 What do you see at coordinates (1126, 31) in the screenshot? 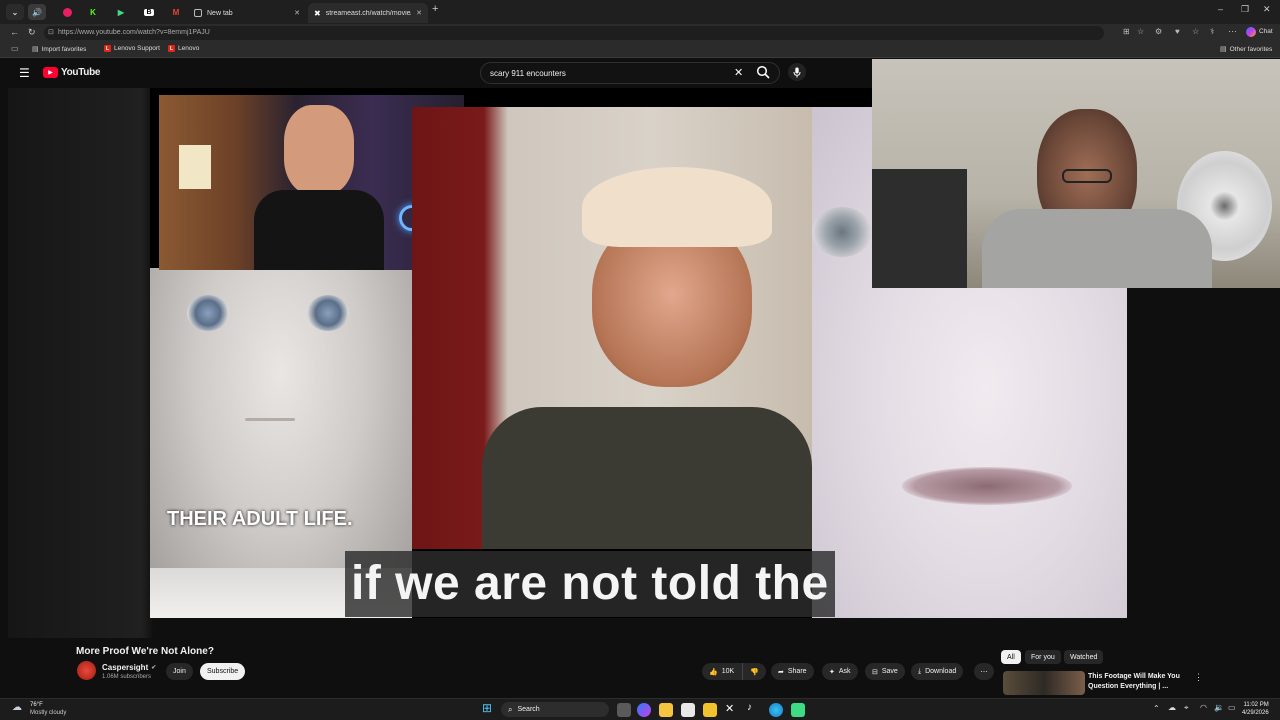
I see `split-screen-icon: ⊞` at bounding box center [1126, 31].